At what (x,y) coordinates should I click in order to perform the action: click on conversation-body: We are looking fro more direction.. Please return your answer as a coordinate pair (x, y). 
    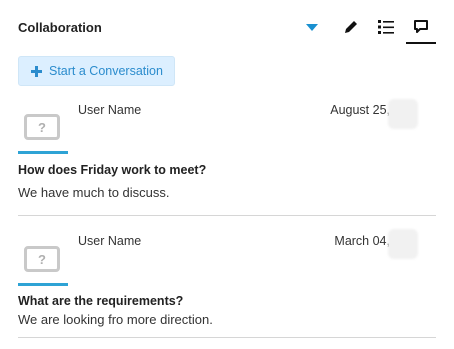
    Looking at the image, I should click on (115, 319).